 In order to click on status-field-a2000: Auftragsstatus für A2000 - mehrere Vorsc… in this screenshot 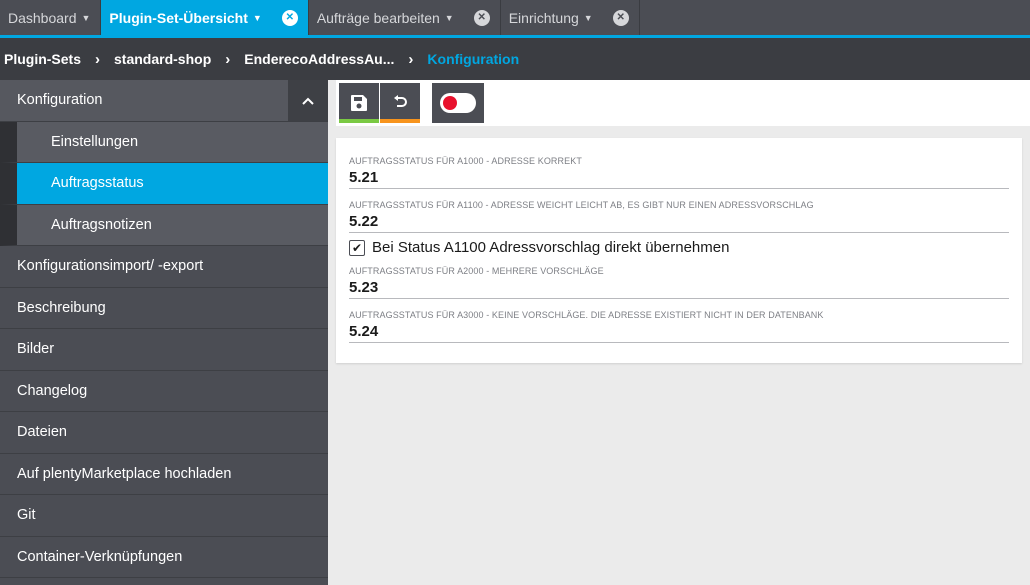, I will do `click(679, 282)`.